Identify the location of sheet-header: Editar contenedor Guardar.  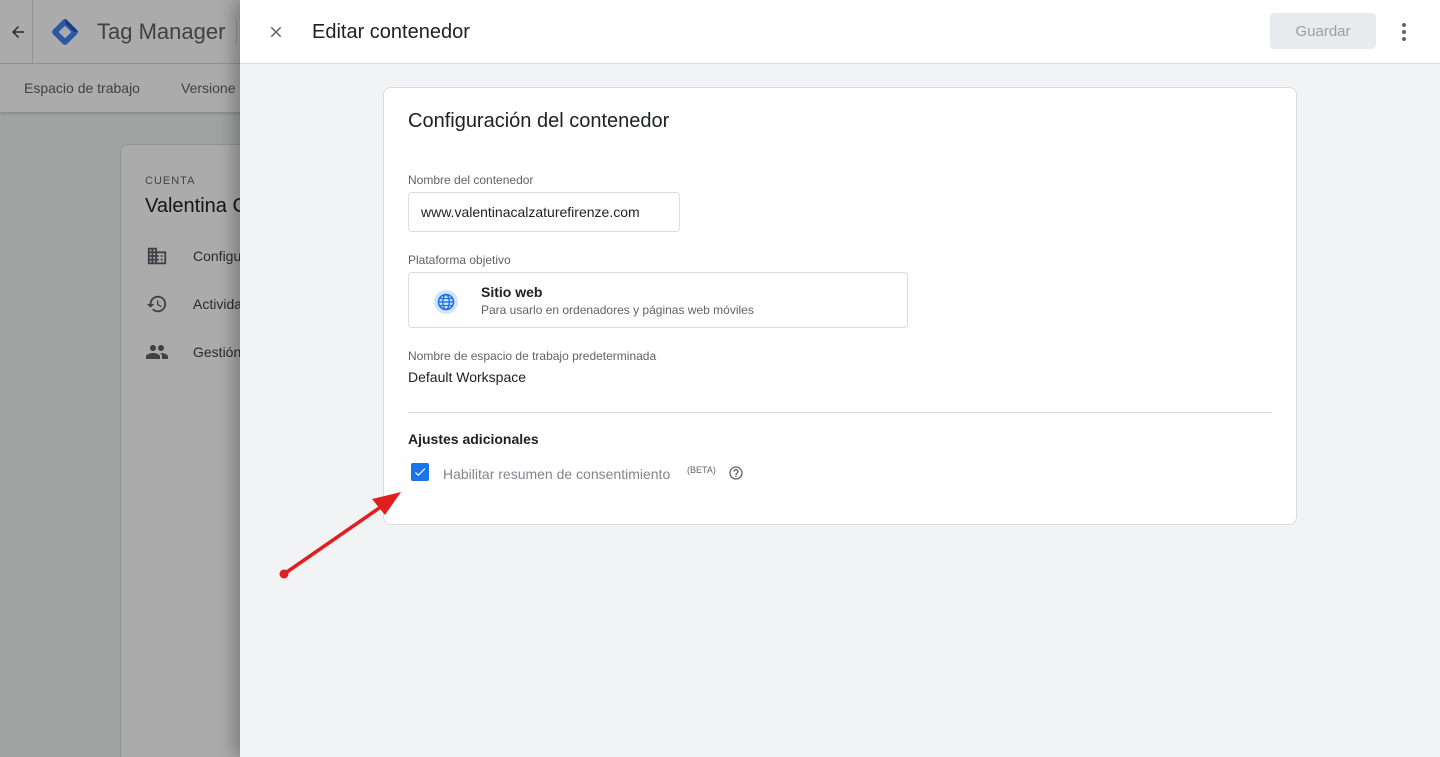
(840, 32).